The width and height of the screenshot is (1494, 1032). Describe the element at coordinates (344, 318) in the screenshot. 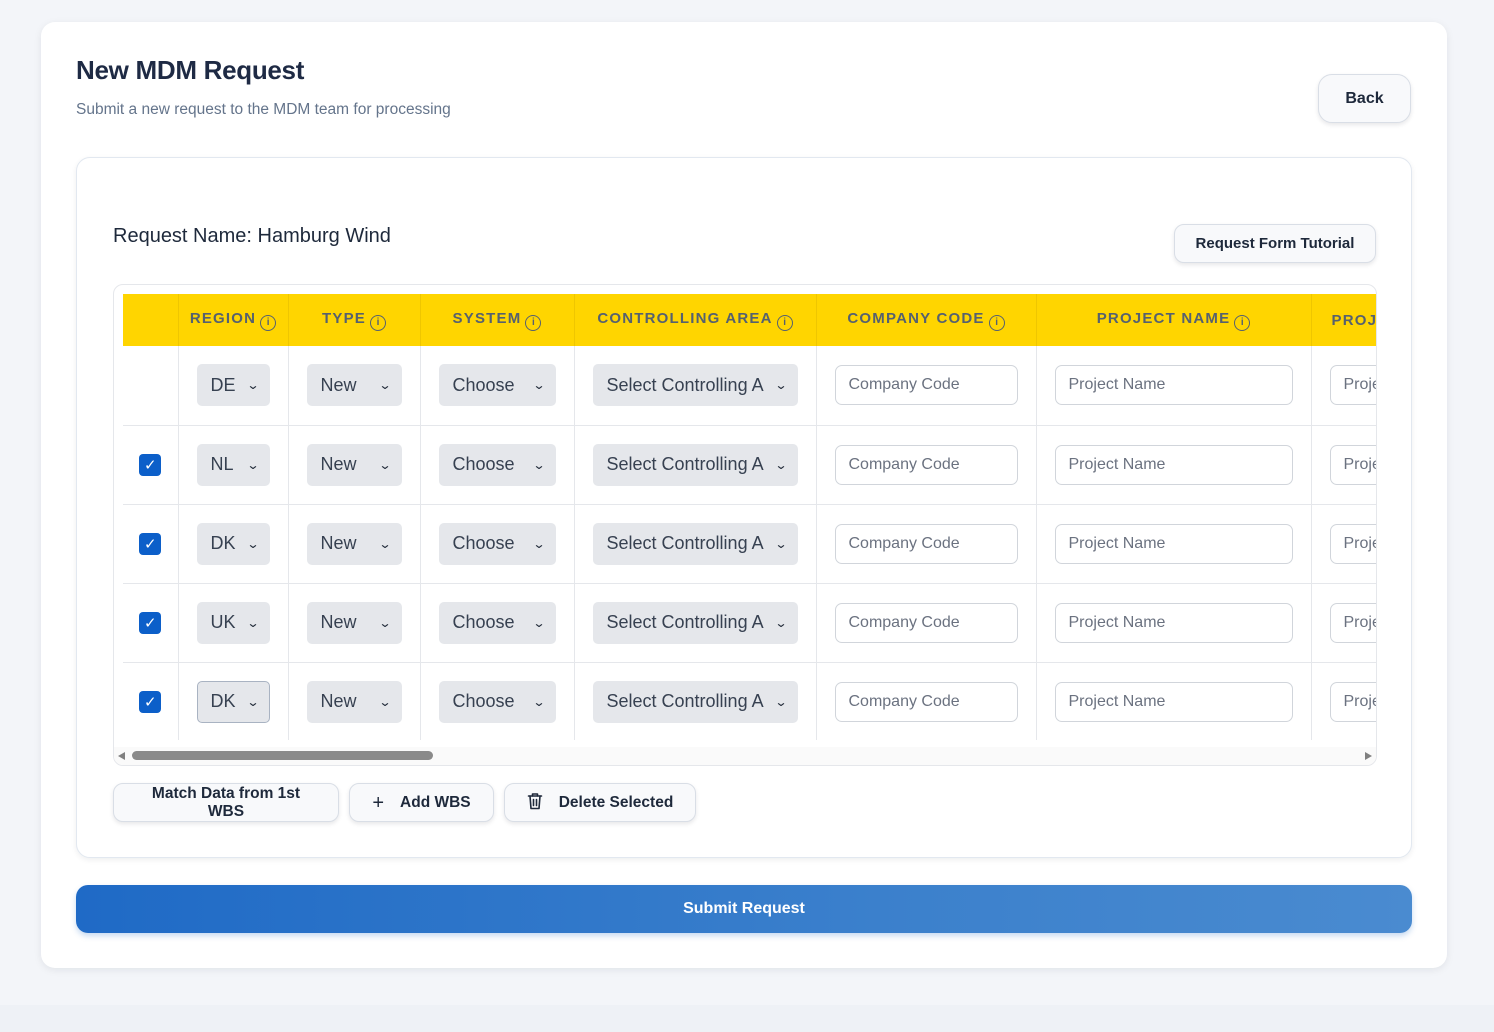

I see `column-header-label: TYPE` at that location.